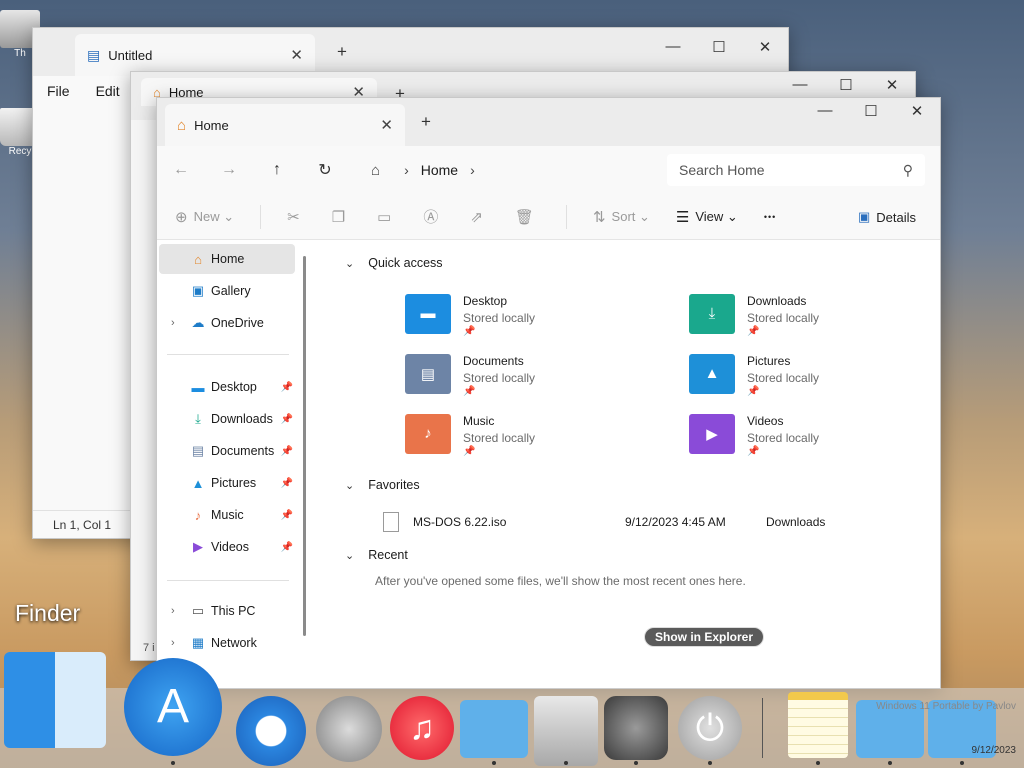 This screenshot has width=1024, height=768. I want to click on share-button: ⇗, so click(479, 217).